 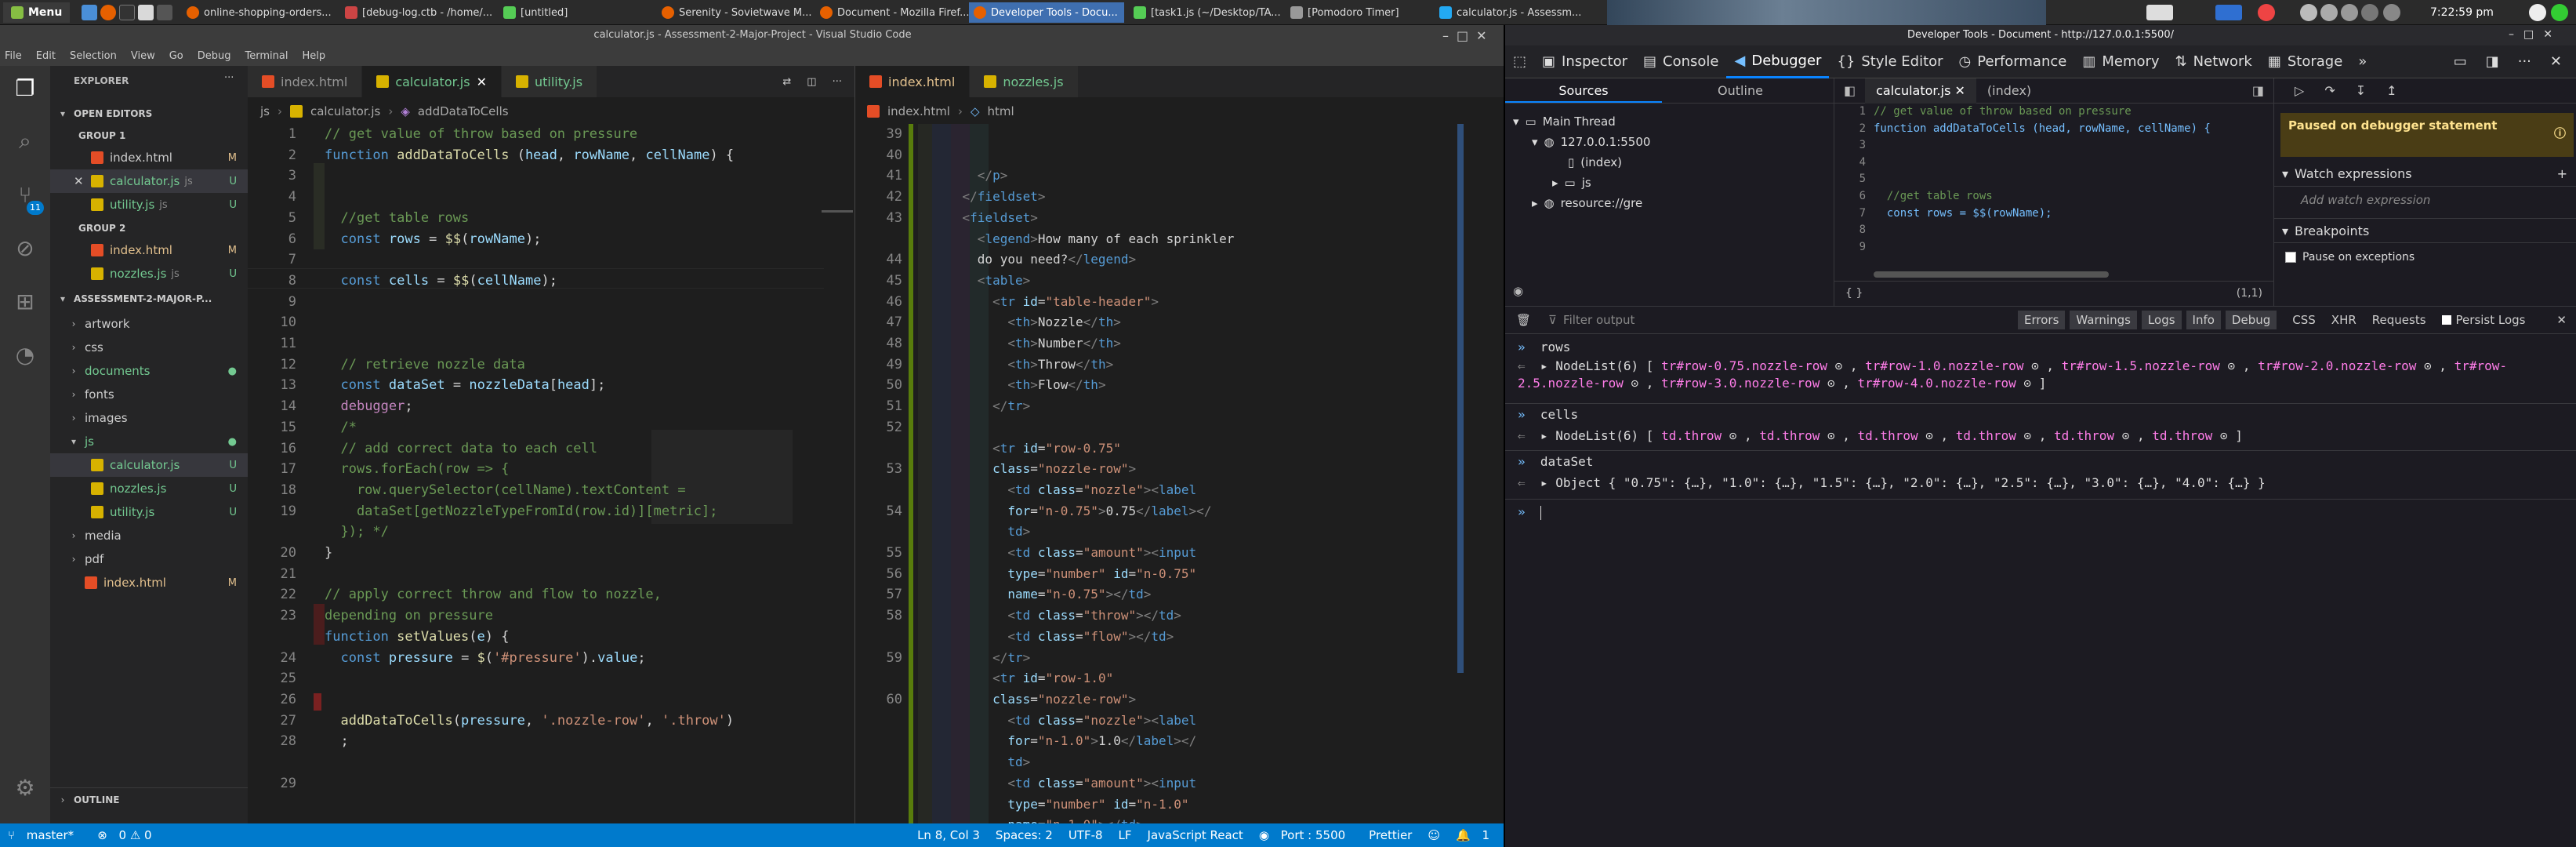 What do you see at coordinates (1587, 203) in the screenshot?
I see `tree-resource: ▸ ◍ resource://gre` at bounding box center [1587, 203].